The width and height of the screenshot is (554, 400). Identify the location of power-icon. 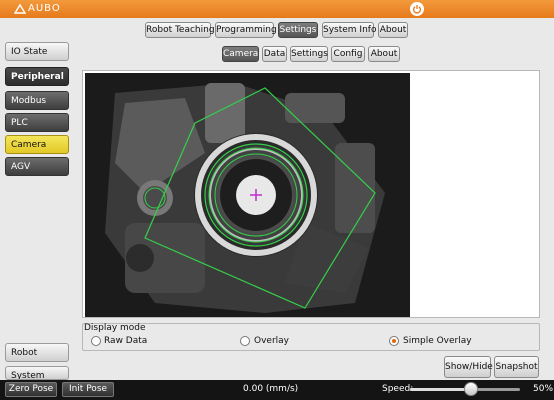
(417, 9).